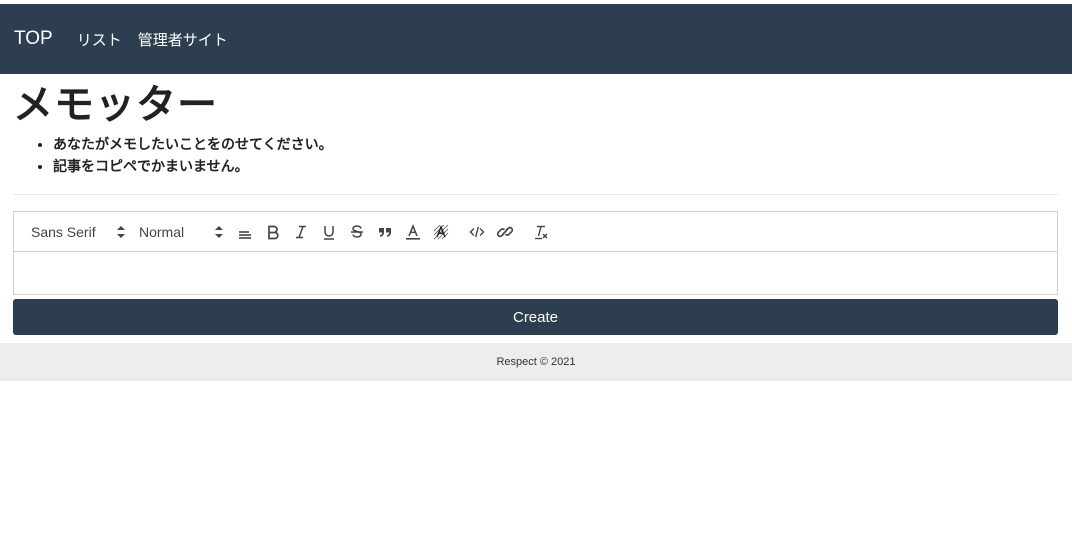 The image size is (1072, 535). Describe the element at coordinates (555, 167) in the screenshot. I see `note-item: 記事をコピペでかまいません。` at that location.